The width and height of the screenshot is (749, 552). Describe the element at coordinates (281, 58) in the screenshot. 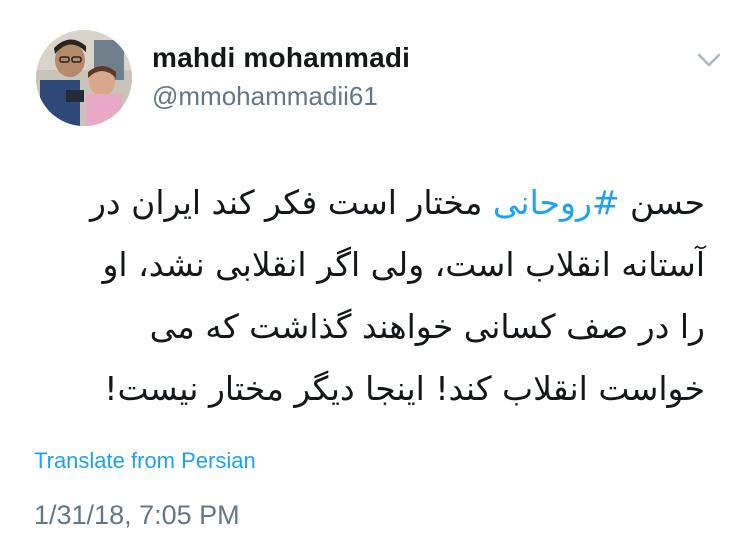

I see `display-name: mahdi mohammadi` at that location.